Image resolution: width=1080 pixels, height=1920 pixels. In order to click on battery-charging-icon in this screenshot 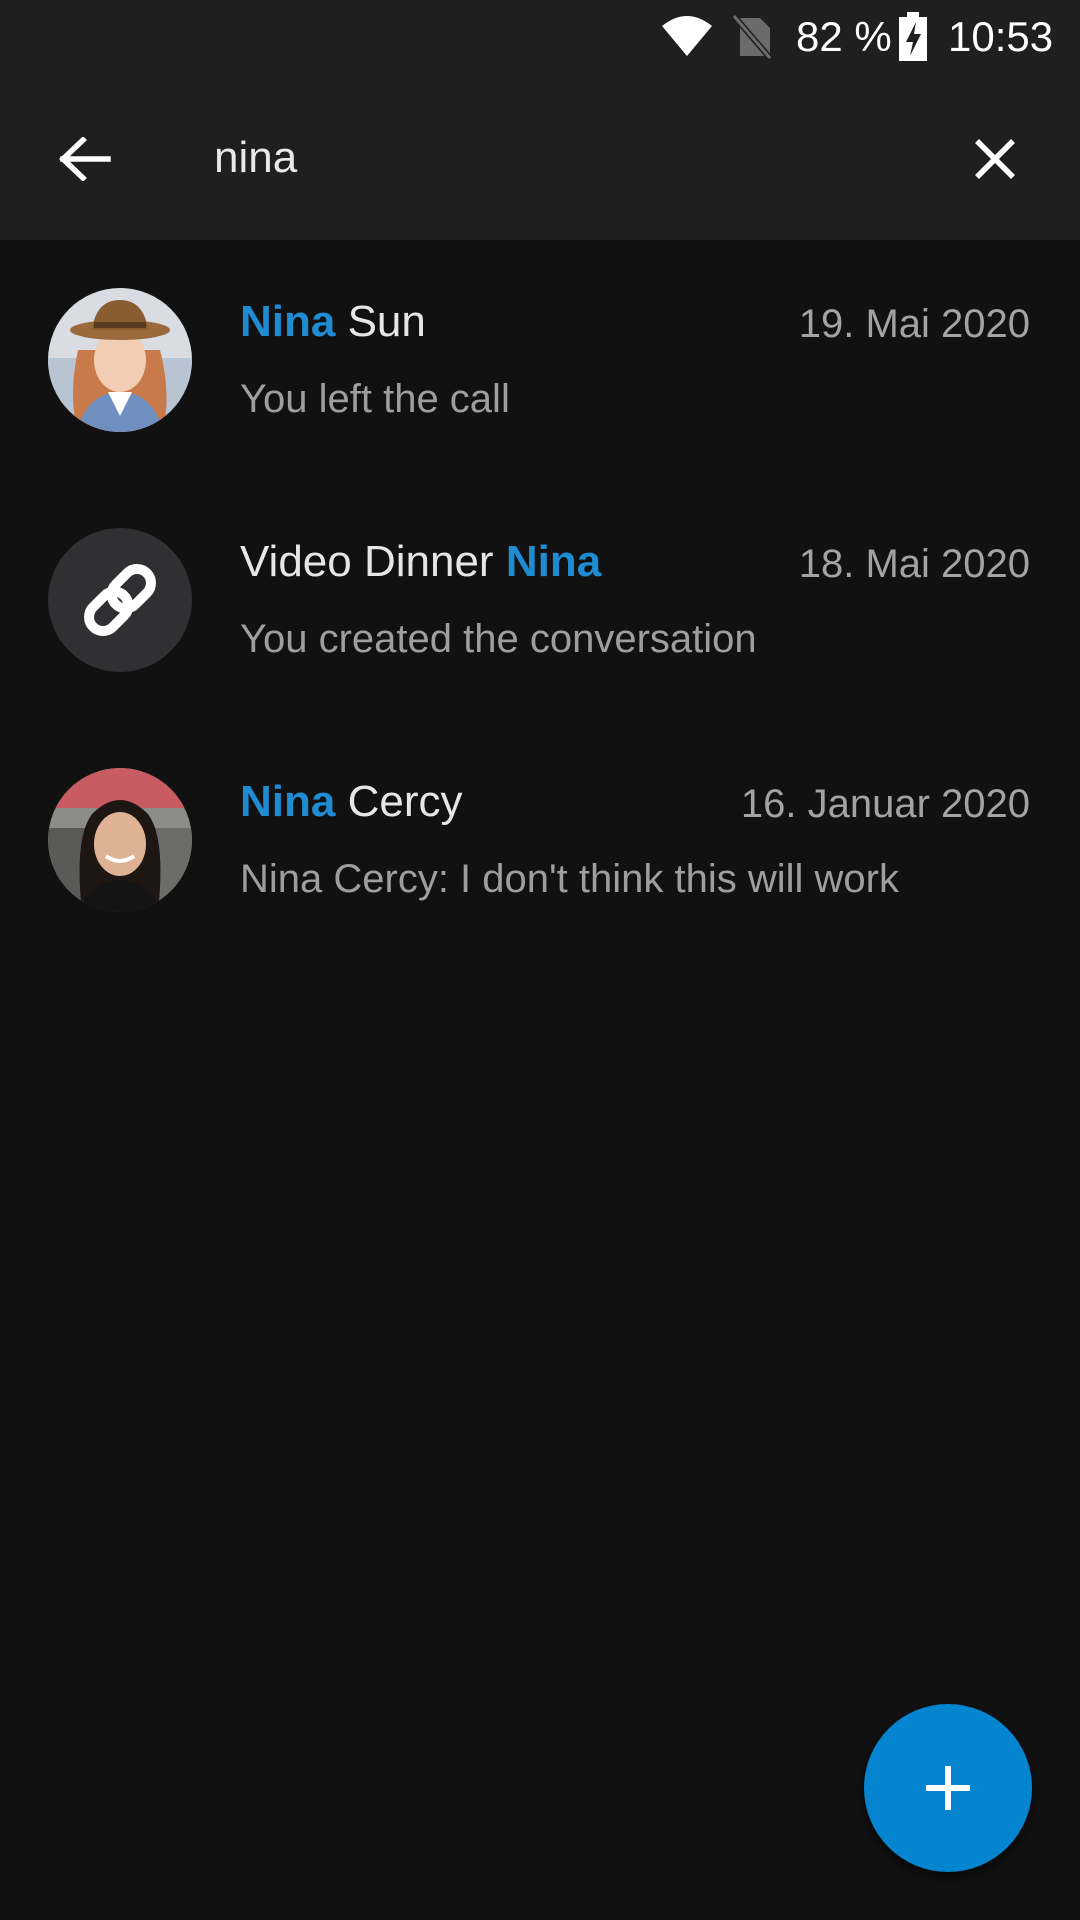, I will do `click(913, 36)`.